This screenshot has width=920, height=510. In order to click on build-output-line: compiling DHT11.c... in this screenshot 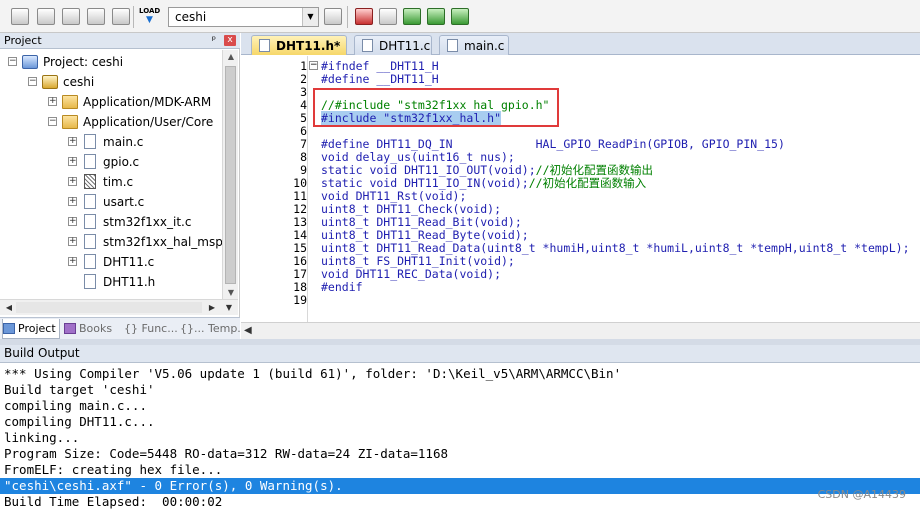, I will do `click(79, 422)`.